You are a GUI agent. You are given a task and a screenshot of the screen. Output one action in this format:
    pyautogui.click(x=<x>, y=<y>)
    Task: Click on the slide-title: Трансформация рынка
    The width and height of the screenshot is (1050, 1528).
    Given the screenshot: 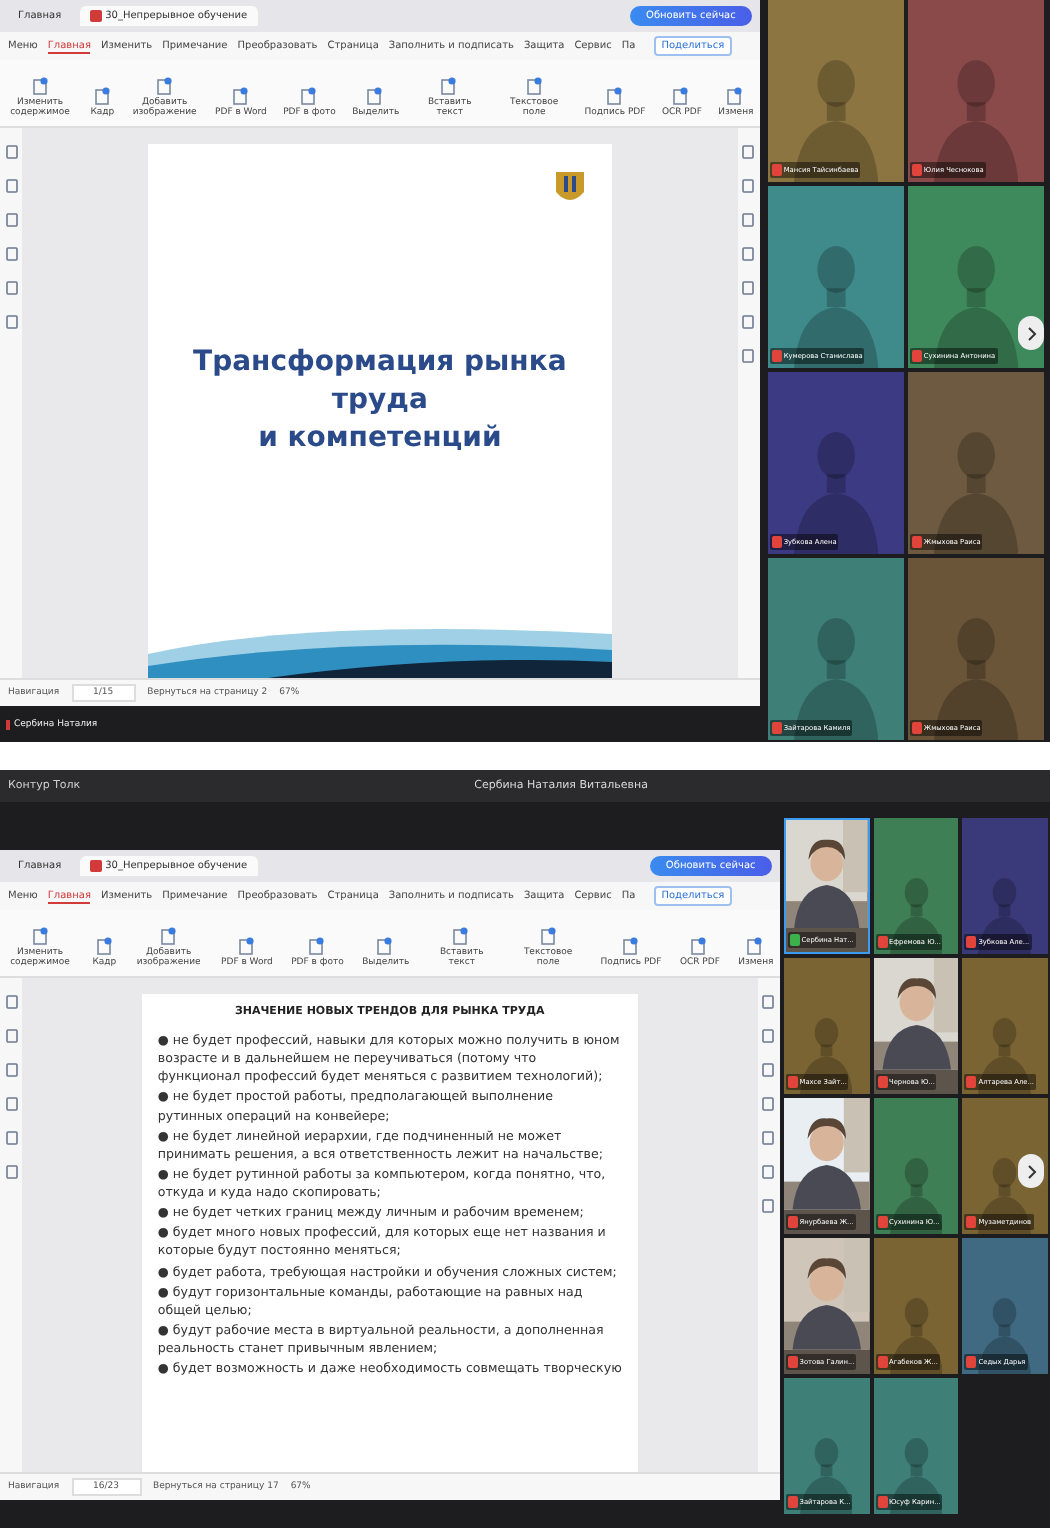 What is the action you would take?
    pyautogui.click(x=380, y=363)
    